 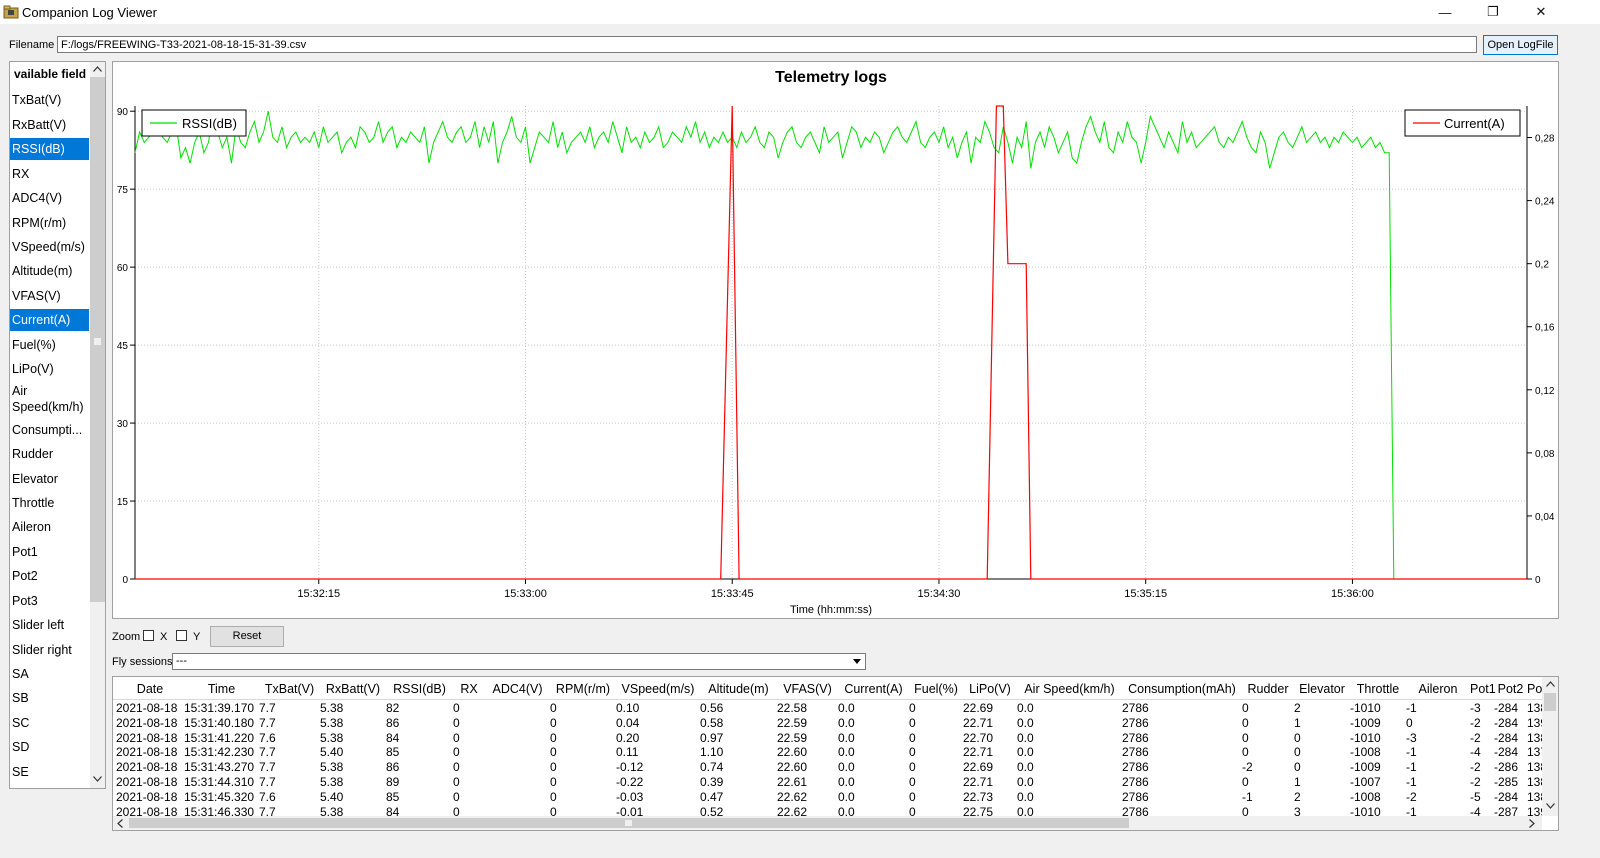 I want to click on field-item: Current(A), so click(x=49, y=320).